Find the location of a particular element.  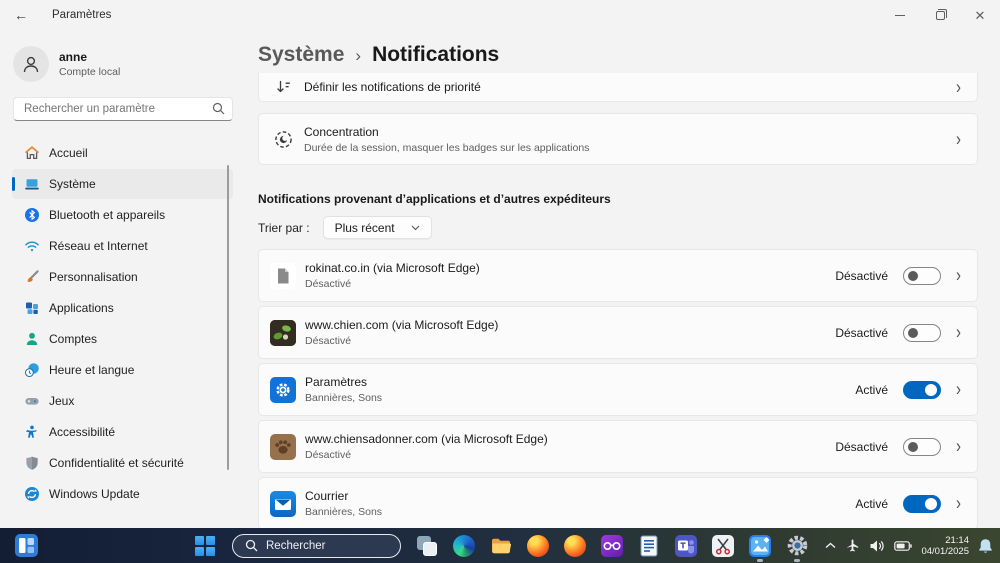

breadcrumb: Système › Notifications is located at coordinates (618, 55).